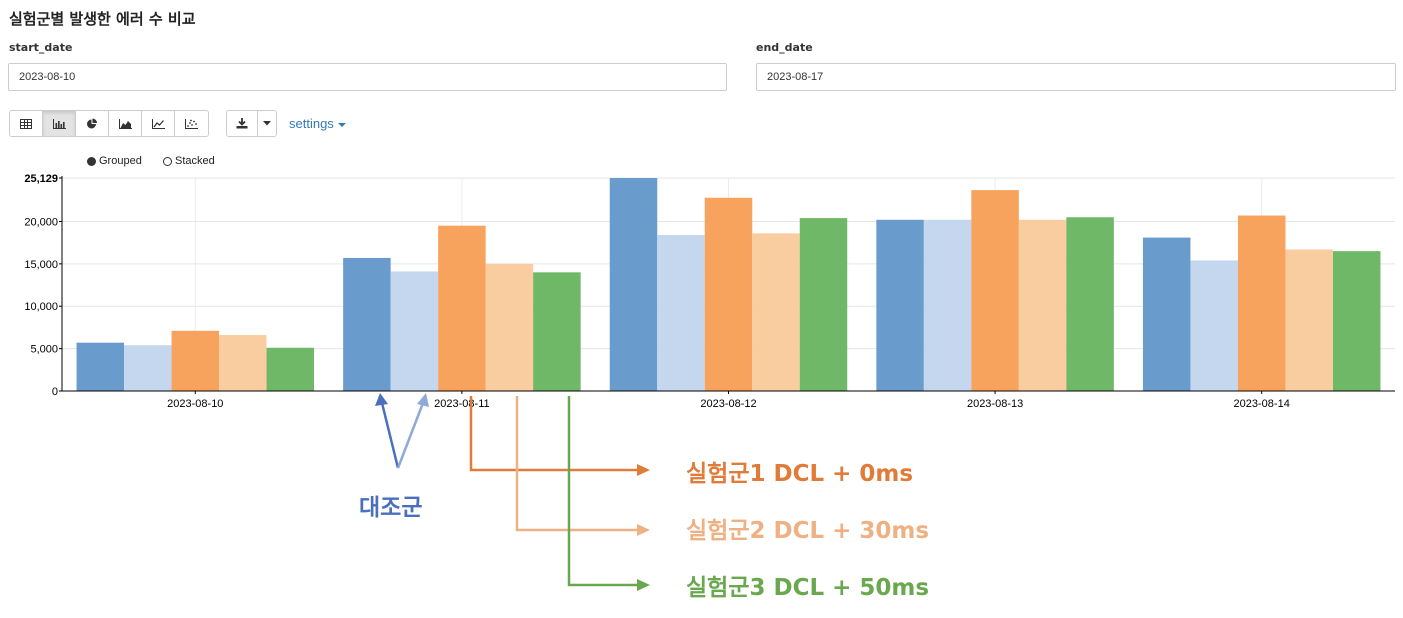  Describe the element at coordinates (195, 404) in the screenshot. I see `x-tick-label: 2023-08-10` at that location.